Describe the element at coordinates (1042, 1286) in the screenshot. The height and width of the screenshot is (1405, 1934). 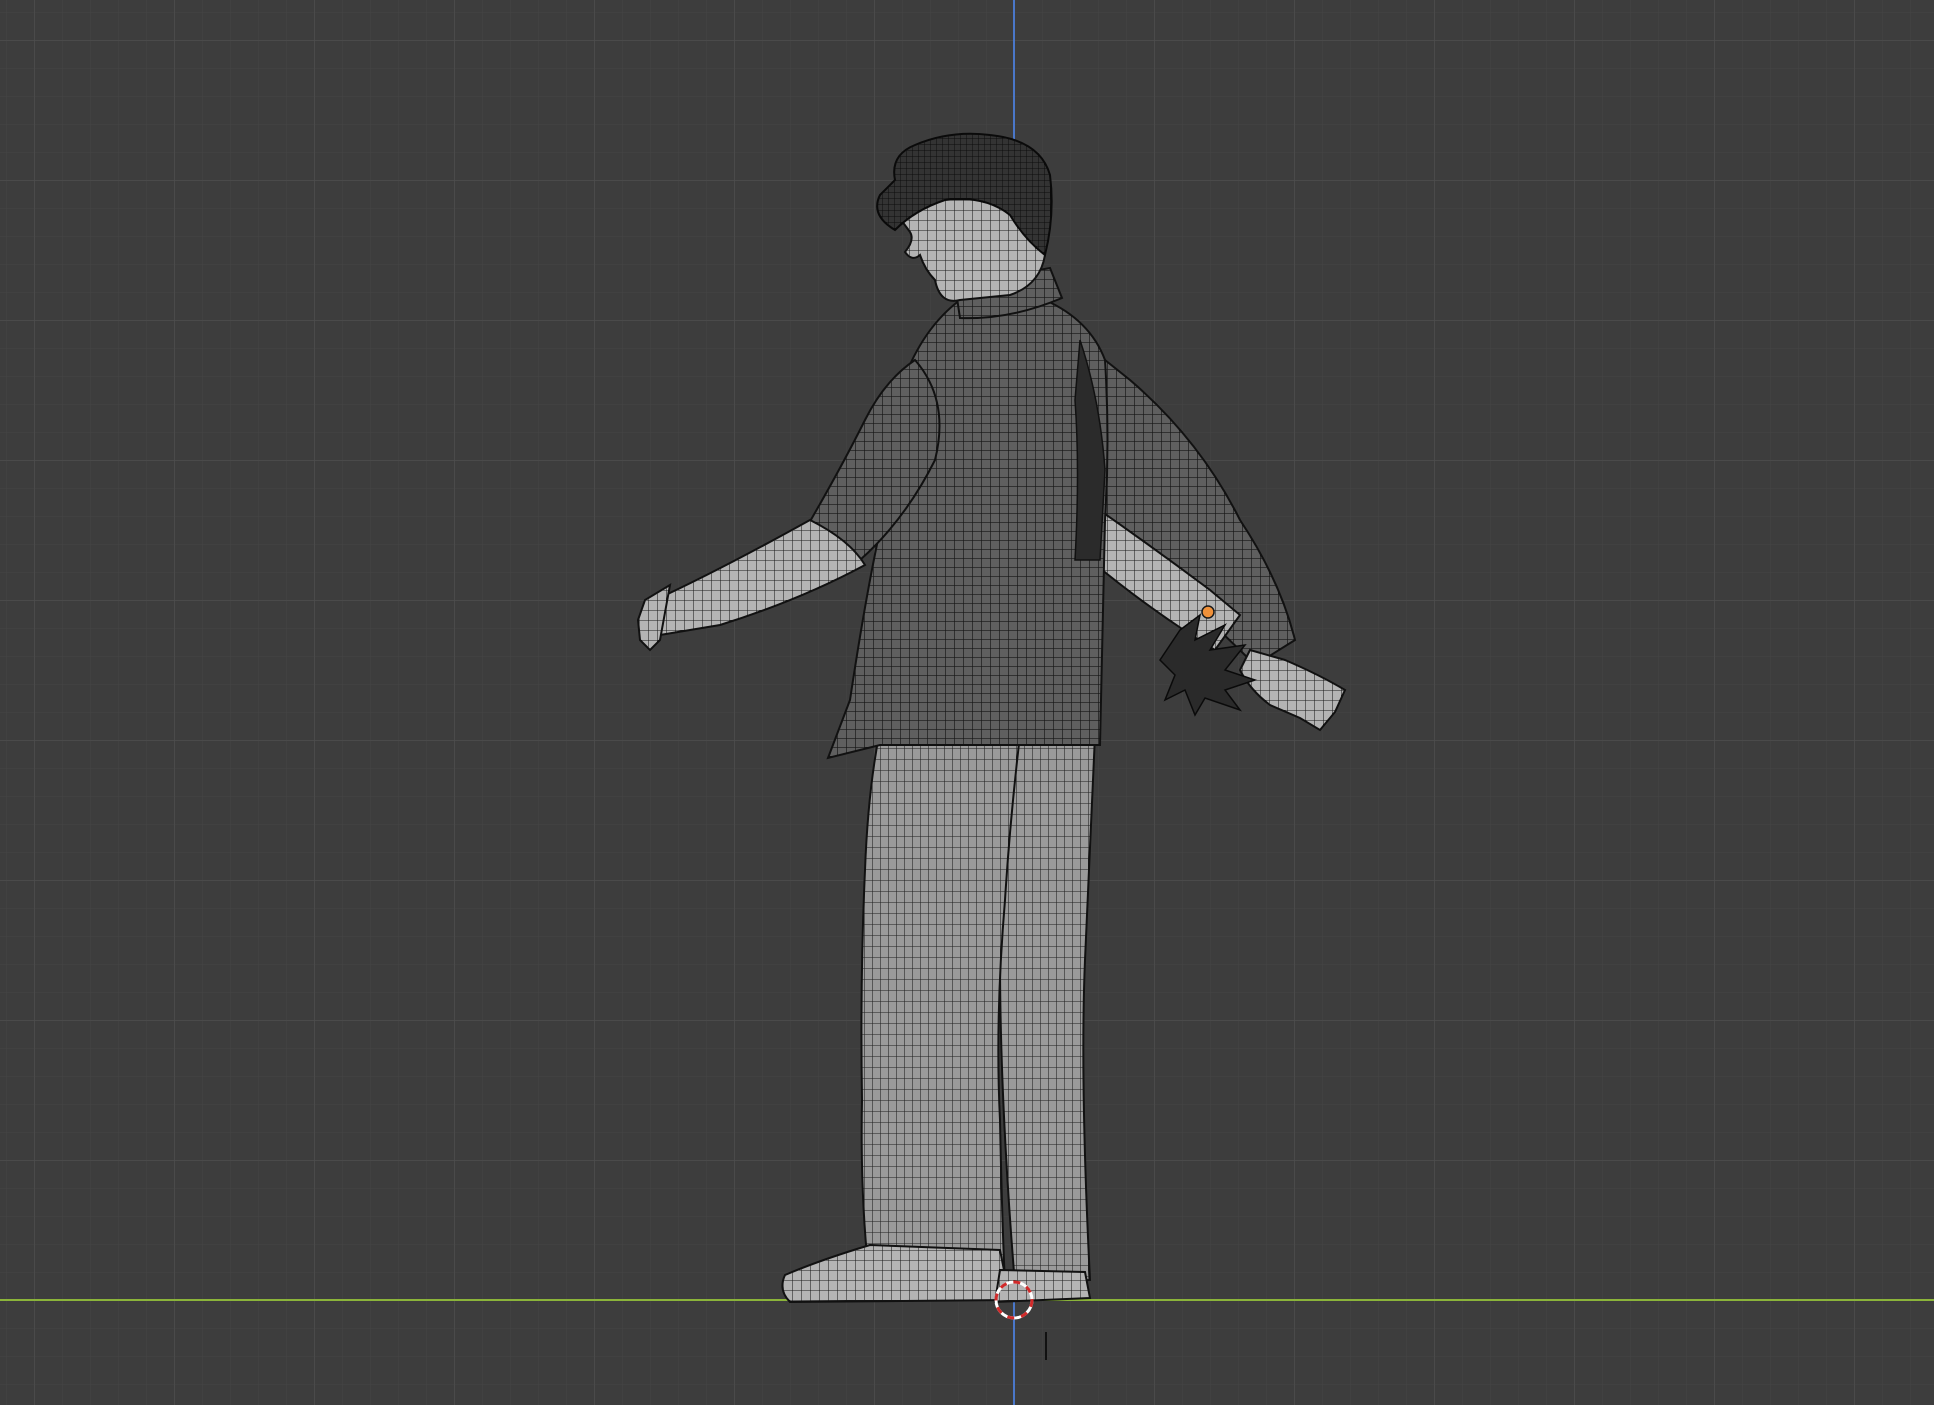
I see `back-shoe` at that location.